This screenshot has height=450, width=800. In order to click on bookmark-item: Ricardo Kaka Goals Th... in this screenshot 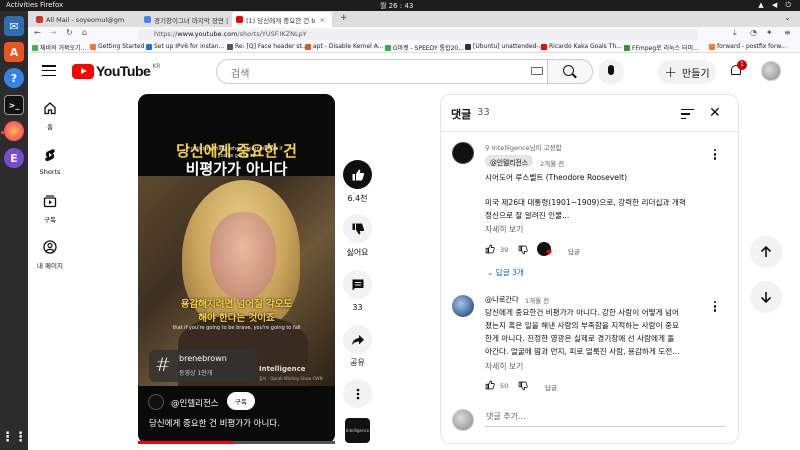, I will do `click(581, 46)`.